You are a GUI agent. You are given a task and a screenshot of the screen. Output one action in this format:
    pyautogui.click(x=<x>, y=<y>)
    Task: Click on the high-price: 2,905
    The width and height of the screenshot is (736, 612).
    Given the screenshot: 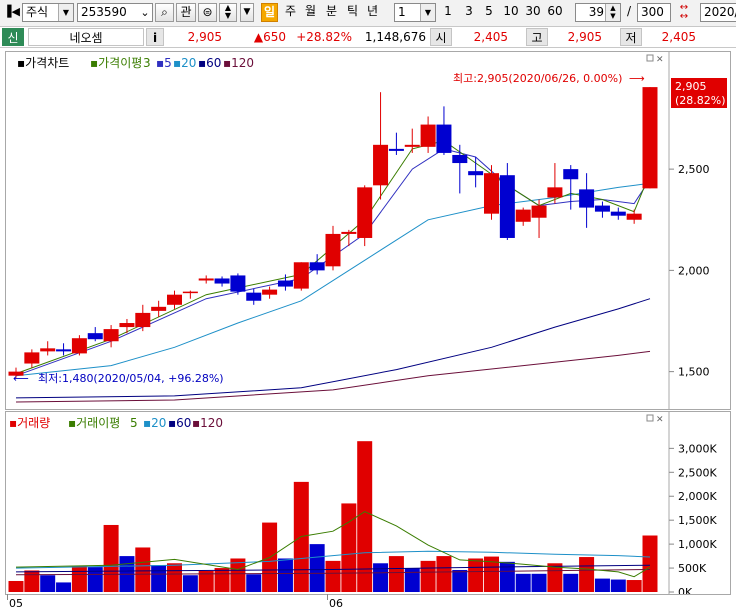 What is the action you would take?
    pyautogui.click(x=584, y=37)
    